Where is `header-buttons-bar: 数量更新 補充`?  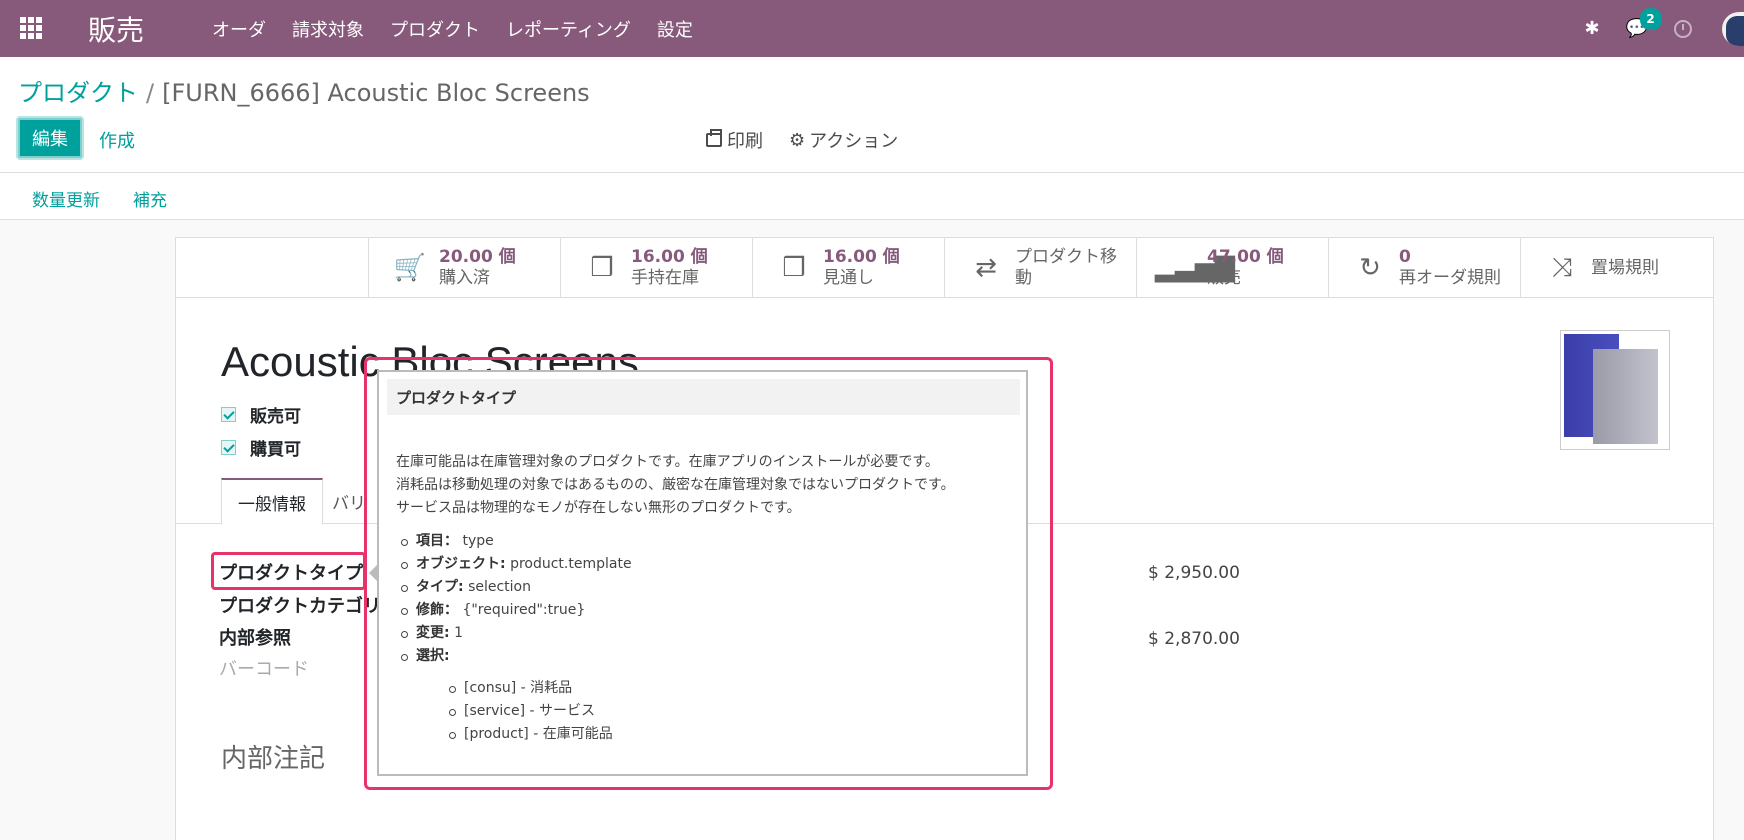
header-buttons-bar: 数量更新 補充 is located at coordinates (872, 196).